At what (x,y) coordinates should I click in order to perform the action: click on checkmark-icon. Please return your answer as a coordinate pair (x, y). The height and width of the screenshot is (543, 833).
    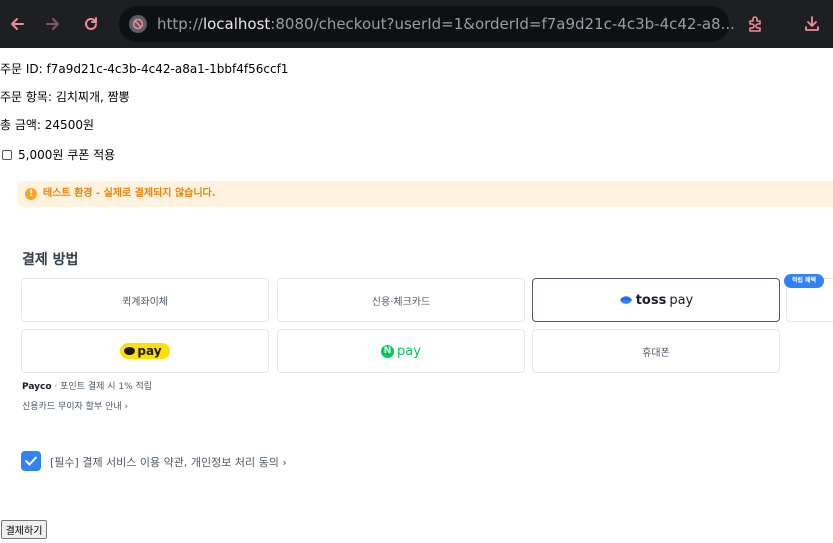
    Looking at the image, I should click on (31, 461).